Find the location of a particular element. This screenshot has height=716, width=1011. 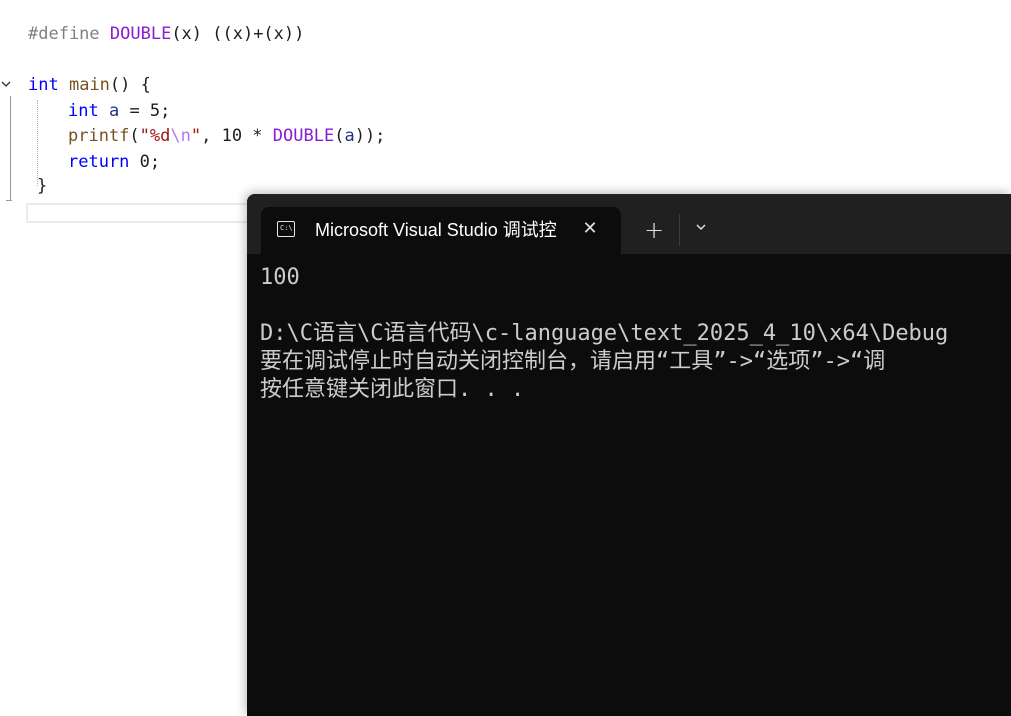

token-text: 0; is located at coordinates (145, 162).